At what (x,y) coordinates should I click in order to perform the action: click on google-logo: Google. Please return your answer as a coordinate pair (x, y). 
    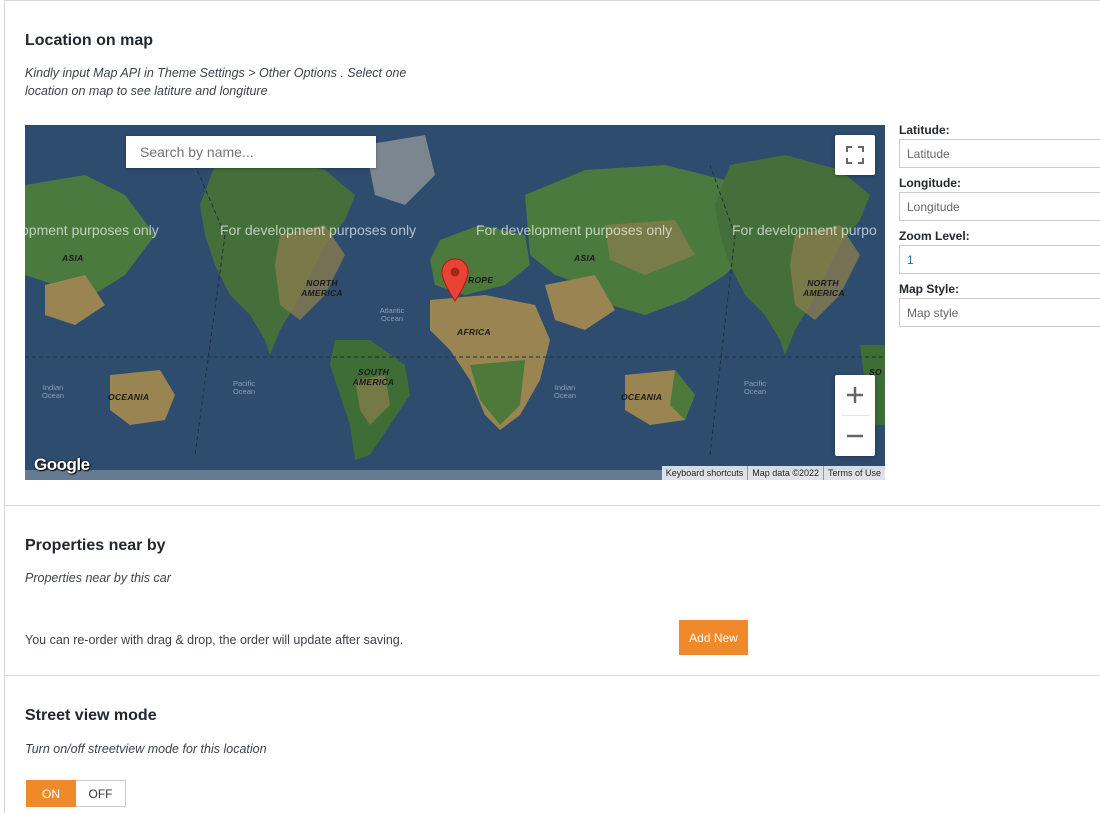
    Looking at the image, I should click on (62, 465).